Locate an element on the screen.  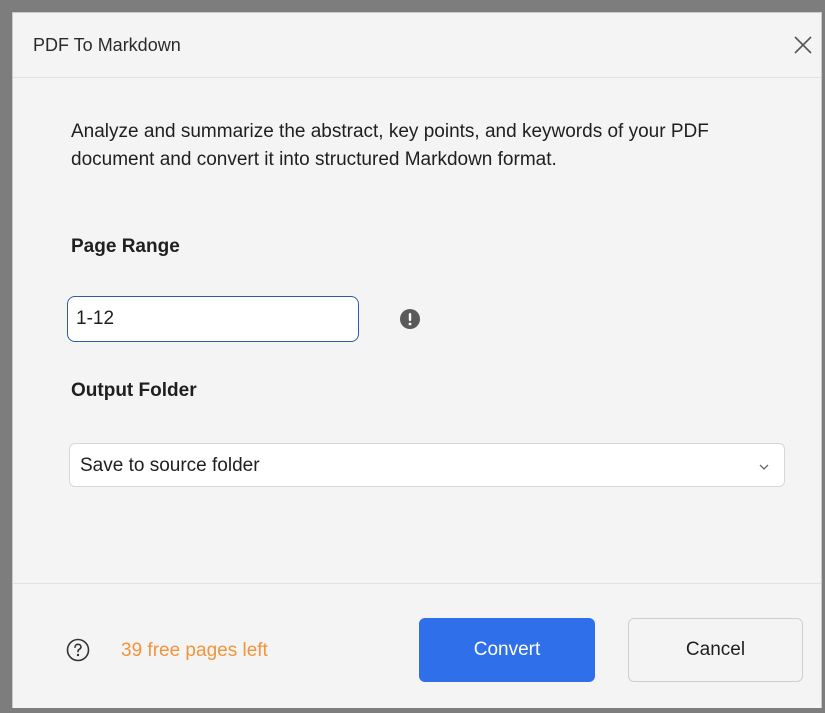
close-icon is located at coordinates (803, 45).